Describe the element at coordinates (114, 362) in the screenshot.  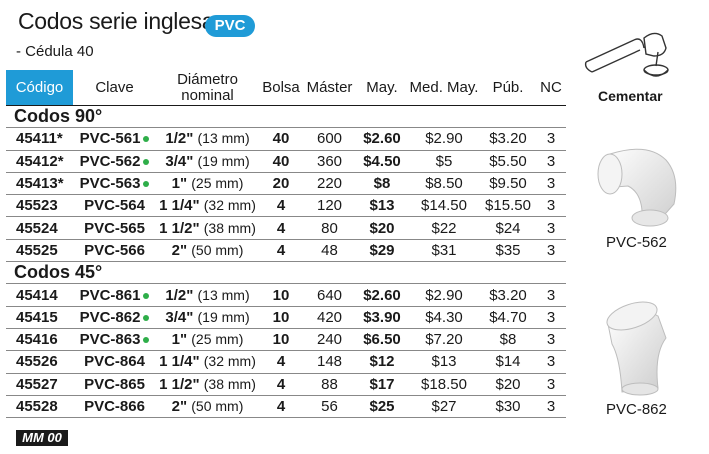
I see `clave-text: PVC-864` at that location.